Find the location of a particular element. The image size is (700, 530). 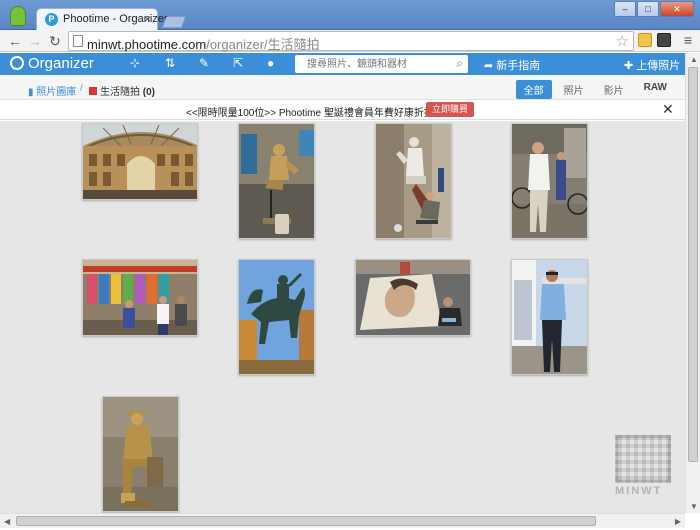

page-icon is located at coordinates (78, 41).